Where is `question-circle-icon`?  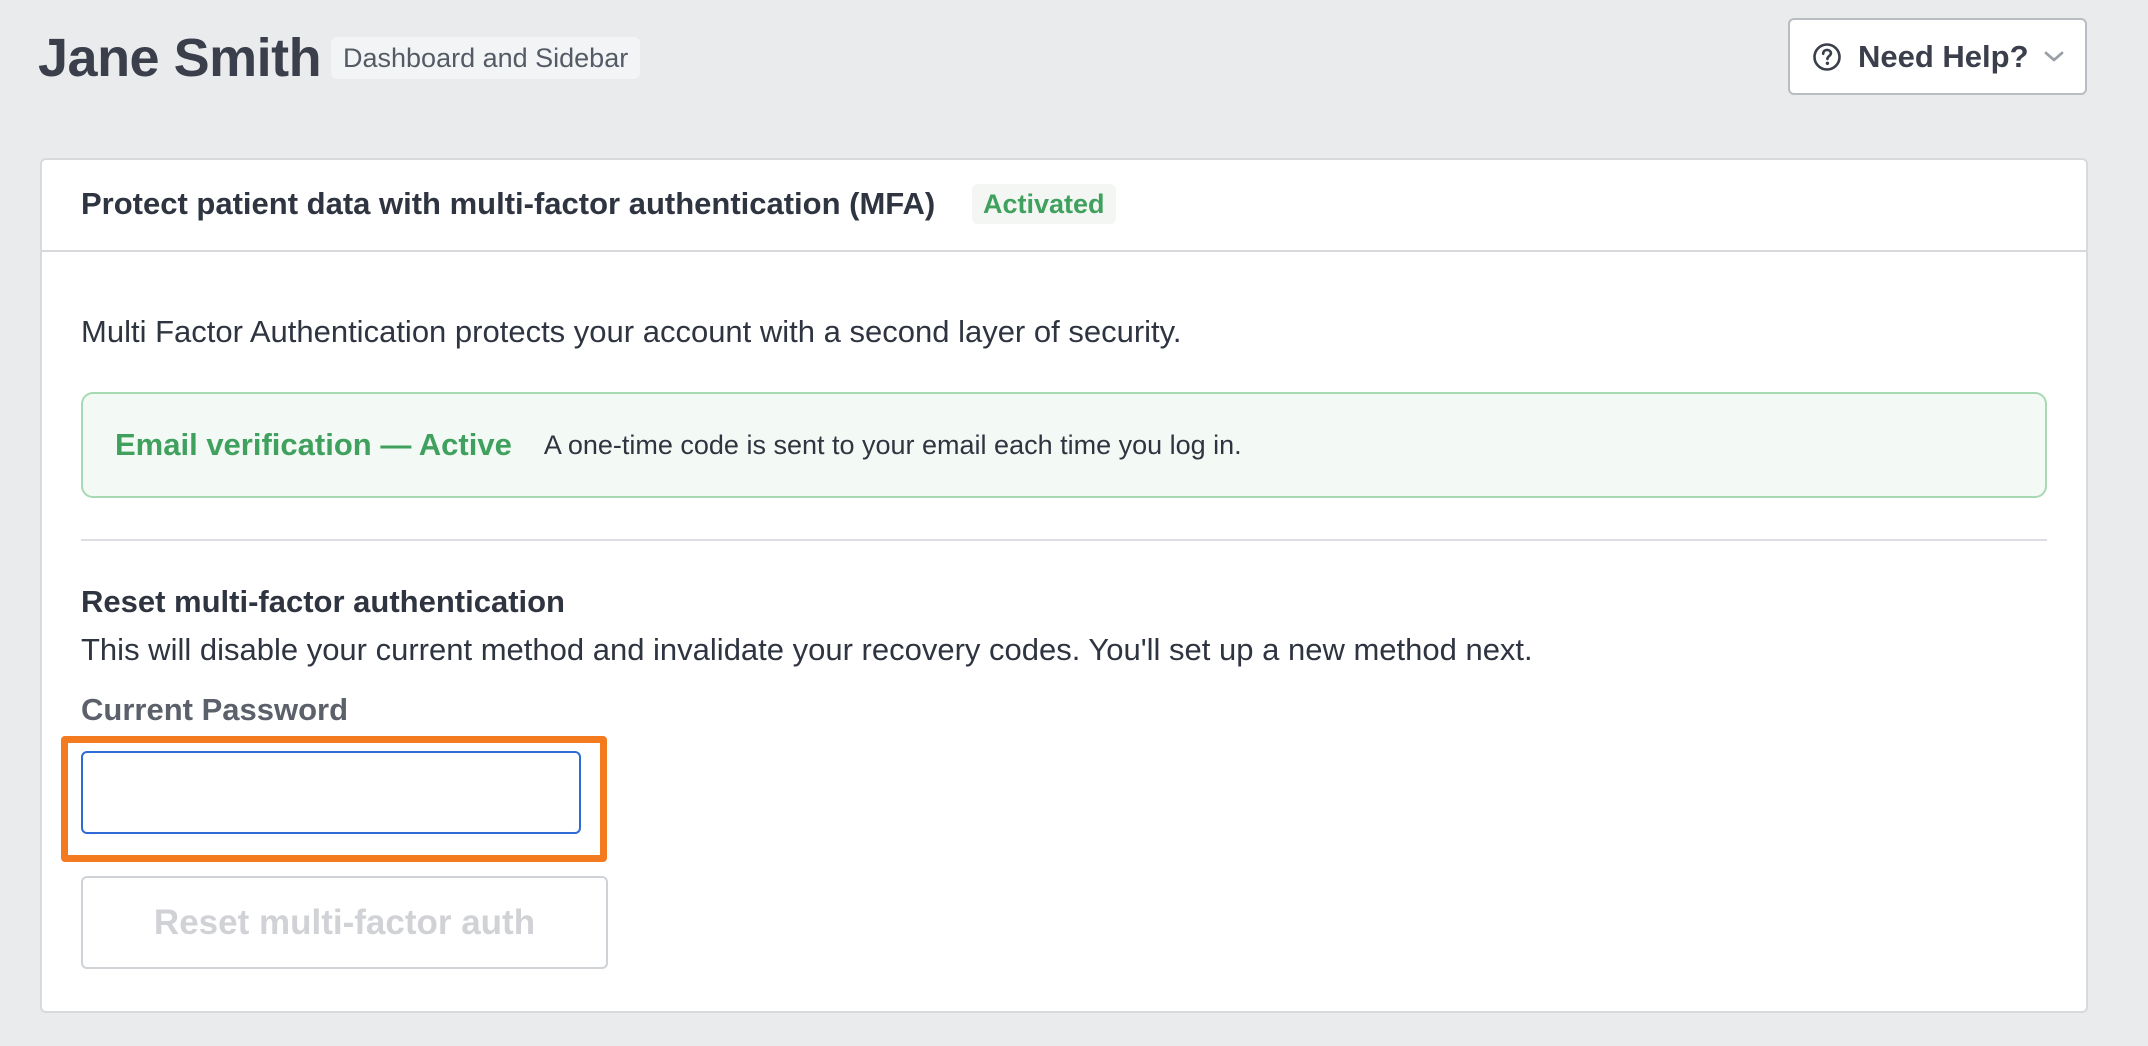 question-circle-icon is located at coordinates (1827, 57).